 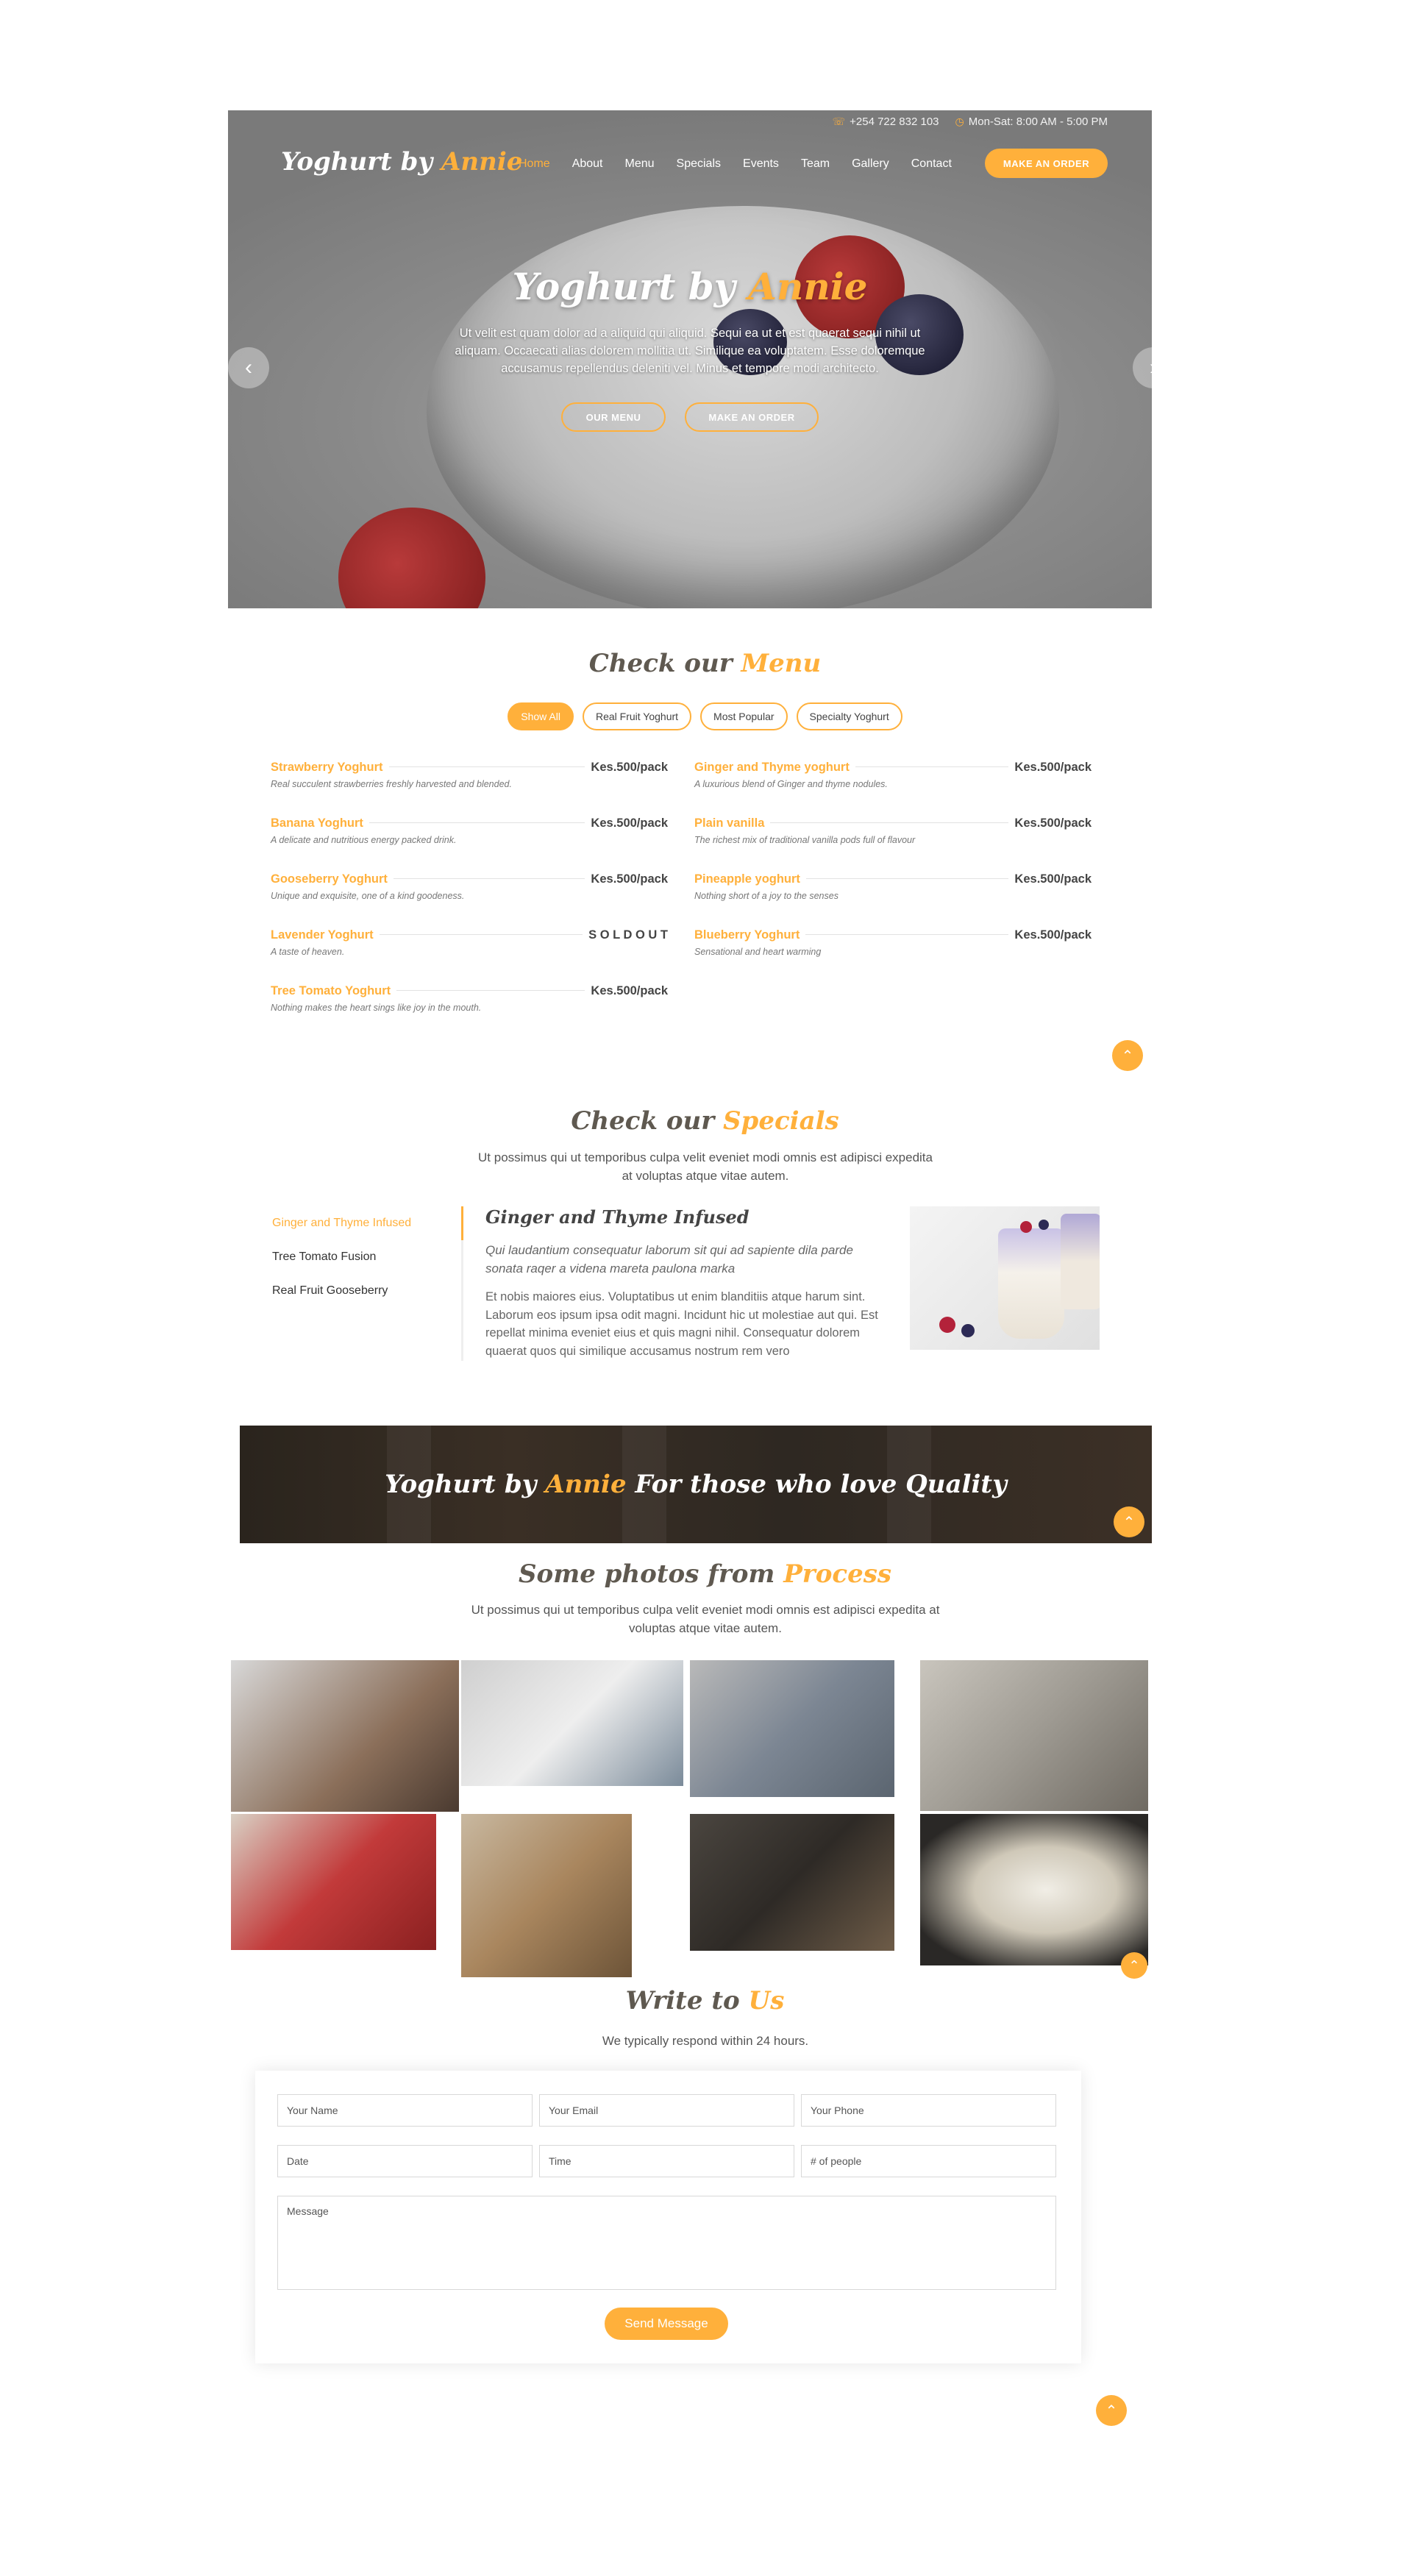 I want to click on our-menu-button: OUR MENU, so click(x=613, y=417).